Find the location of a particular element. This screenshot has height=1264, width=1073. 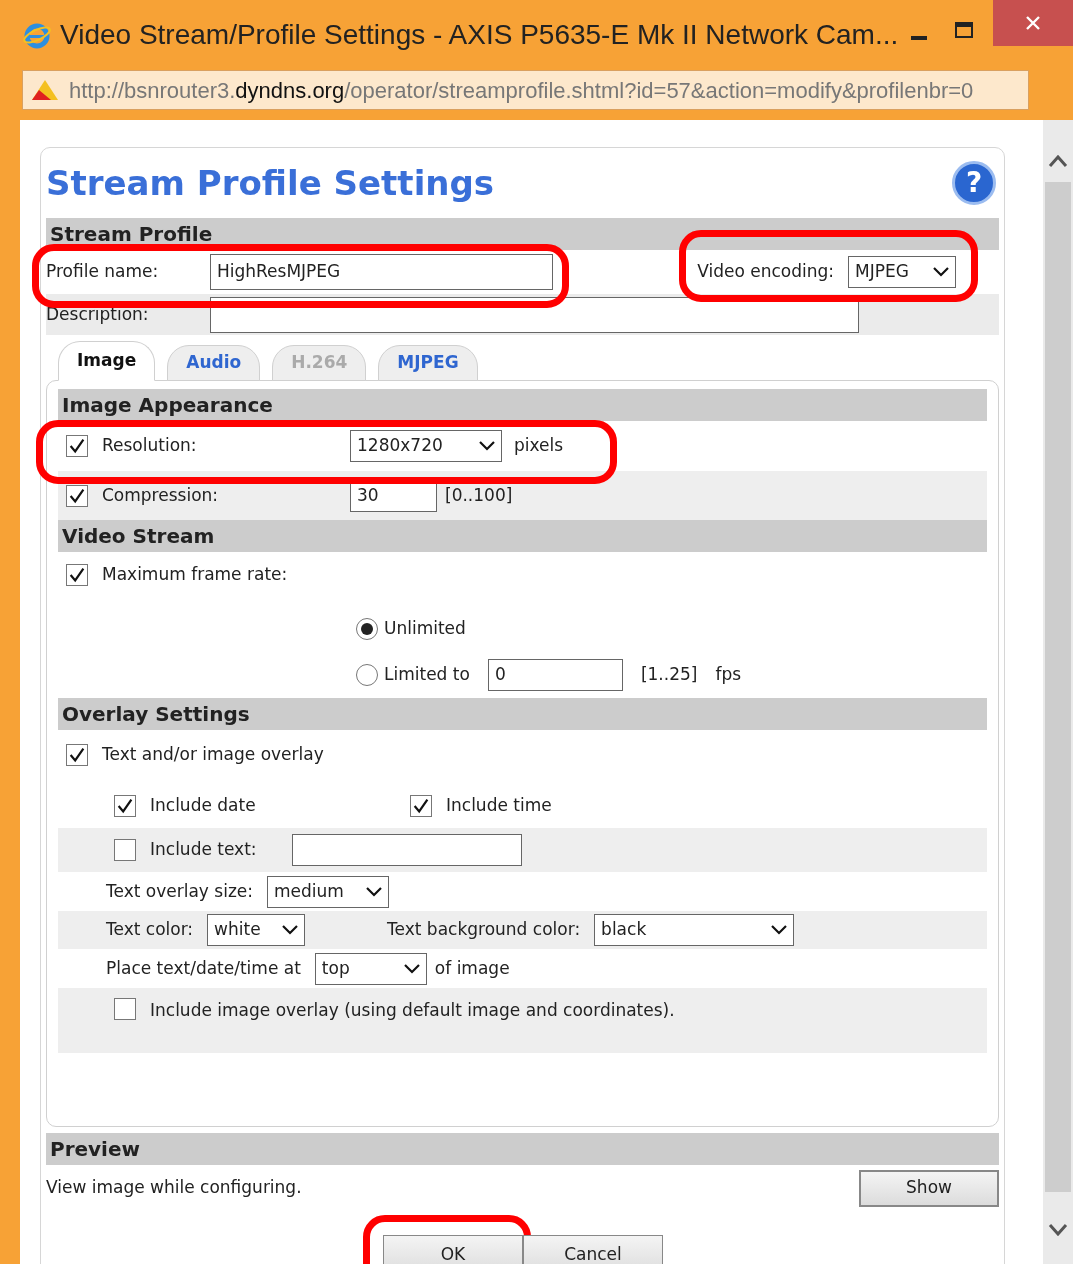

label: Place text/date/time at is located at coordinates (203, 968).